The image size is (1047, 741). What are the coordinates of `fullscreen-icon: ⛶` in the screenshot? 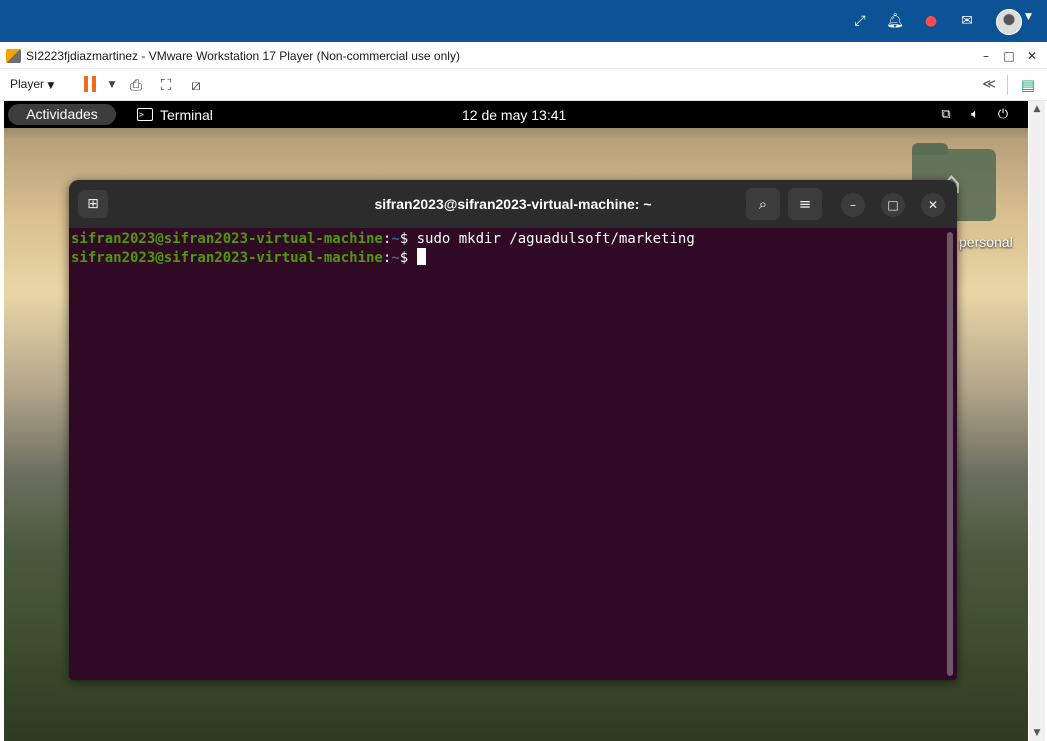 It's located at (166, 85).